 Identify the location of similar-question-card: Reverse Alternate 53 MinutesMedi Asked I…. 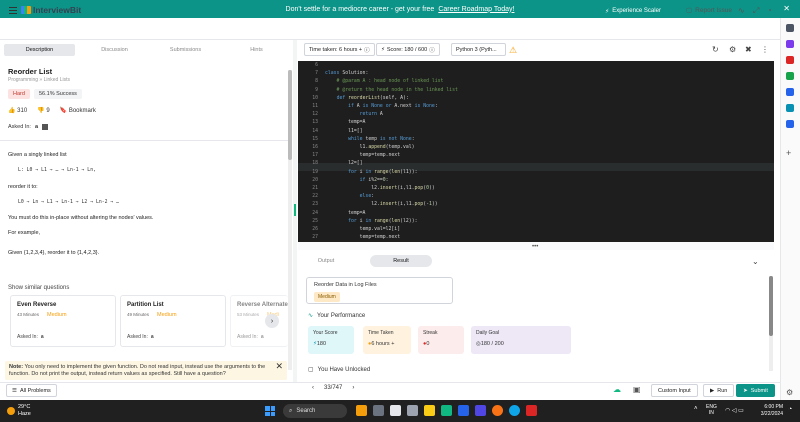
(259, 321).